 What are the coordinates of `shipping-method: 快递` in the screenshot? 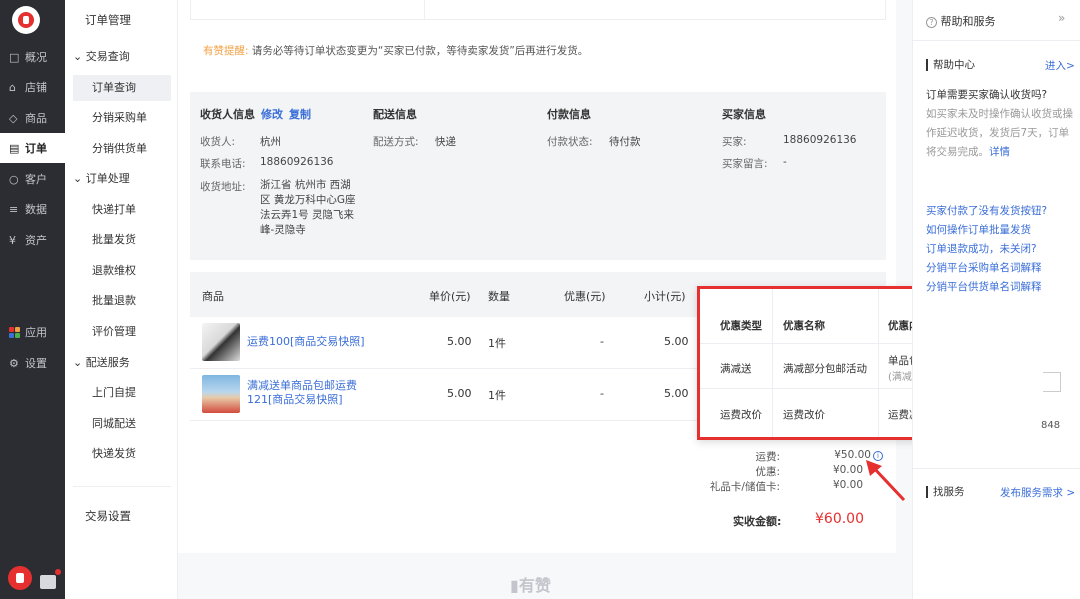 It's located at (445, 142).